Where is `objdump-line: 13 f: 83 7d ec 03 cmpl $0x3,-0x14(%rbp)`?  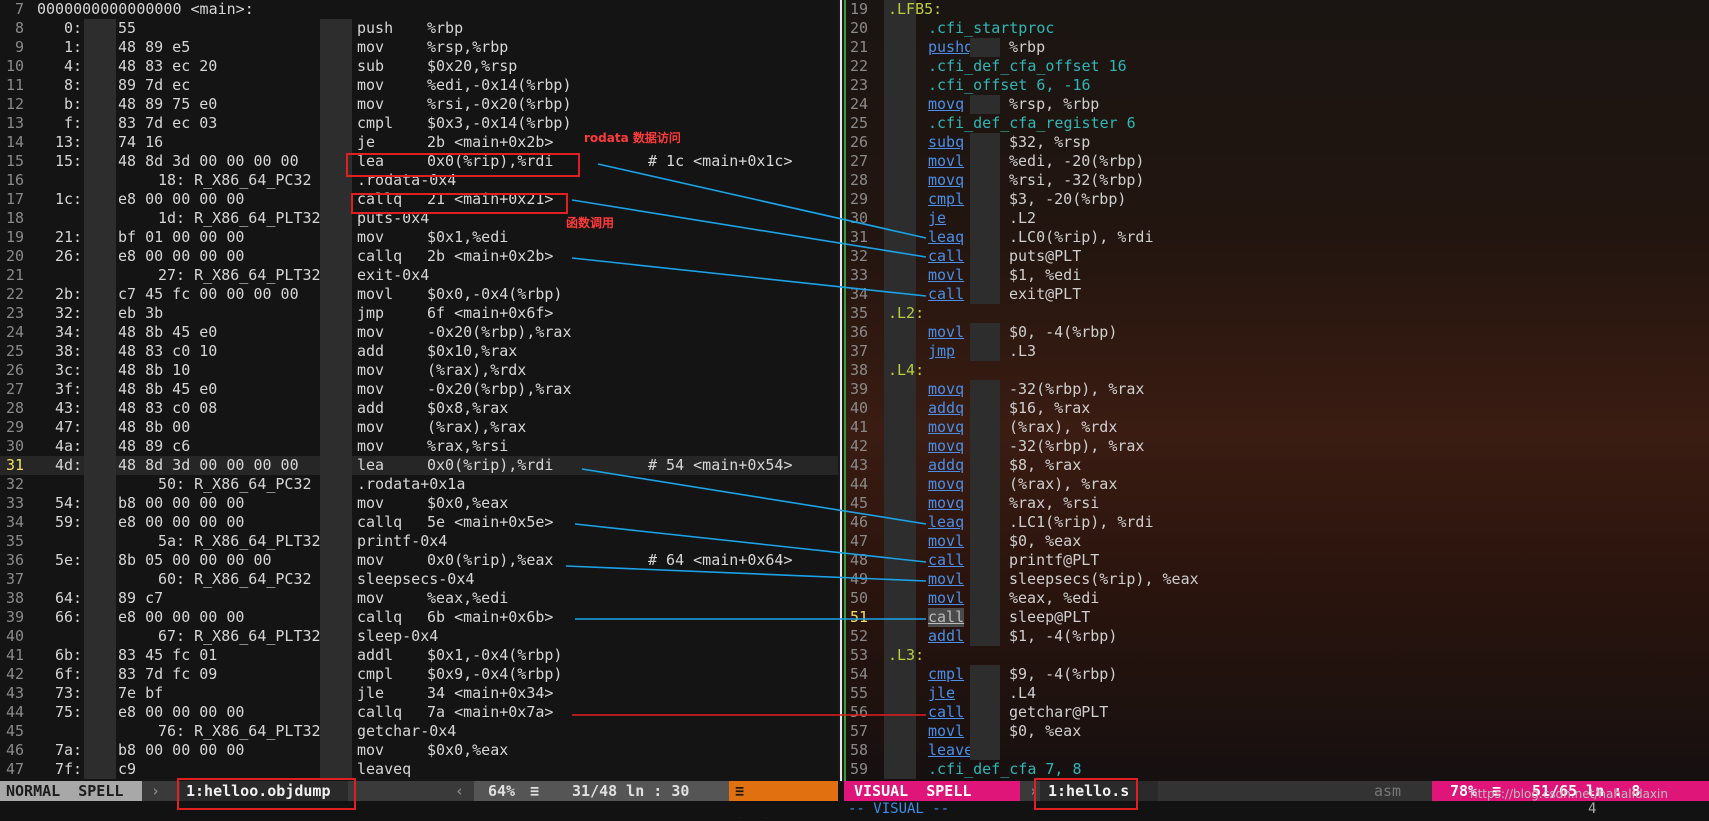 objdump-line: 13 f: 83 7d ec 03 cmpl $0x3,-0x14(%rbp) is located at coordinates (419, 123).